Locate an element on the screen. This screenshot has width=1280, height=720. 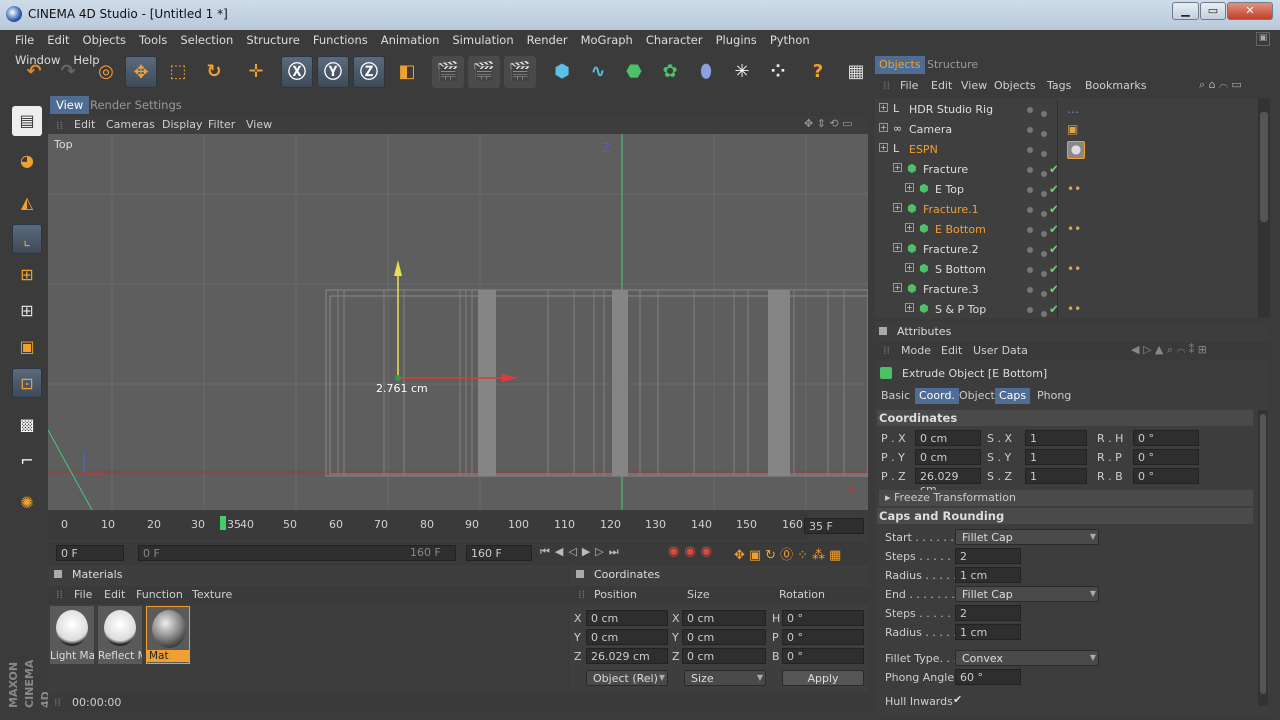
x-axis-lock-icon: Ⓧ is located at coordinates (297, 72).